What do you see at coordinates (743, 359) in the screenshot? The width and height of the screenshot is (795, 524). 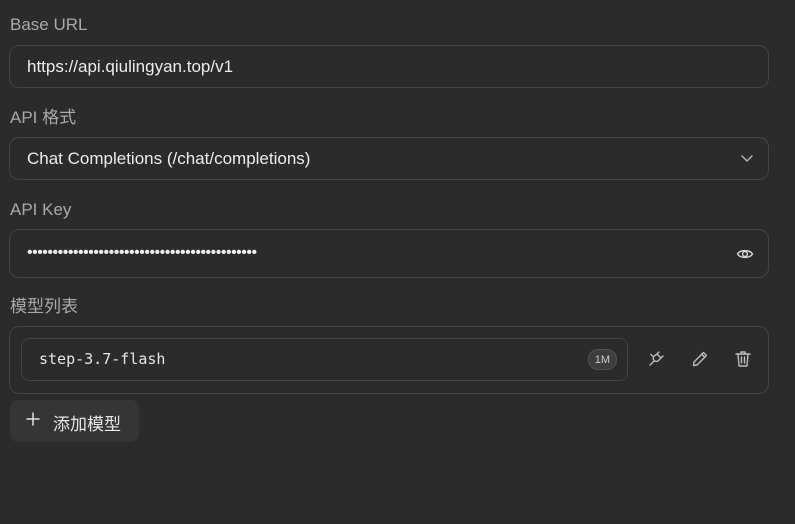 I see `trash-icon` at bounding box center [743, 359].